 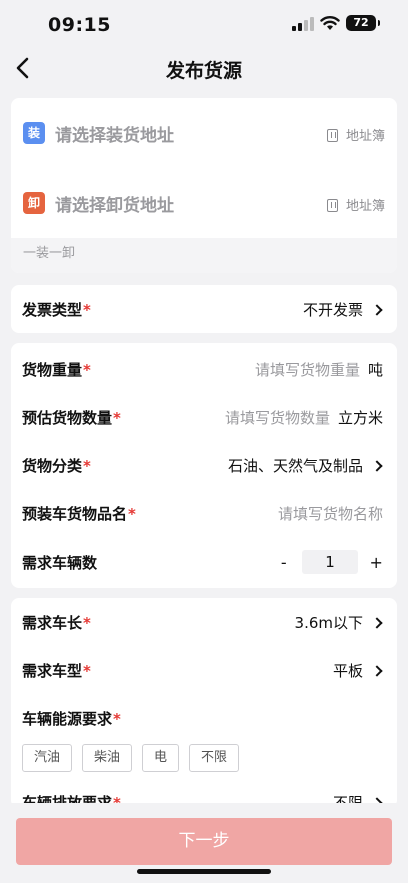 I want to click on load-address-placeholder: 请选择装货地址, so click(x=114, y=136).